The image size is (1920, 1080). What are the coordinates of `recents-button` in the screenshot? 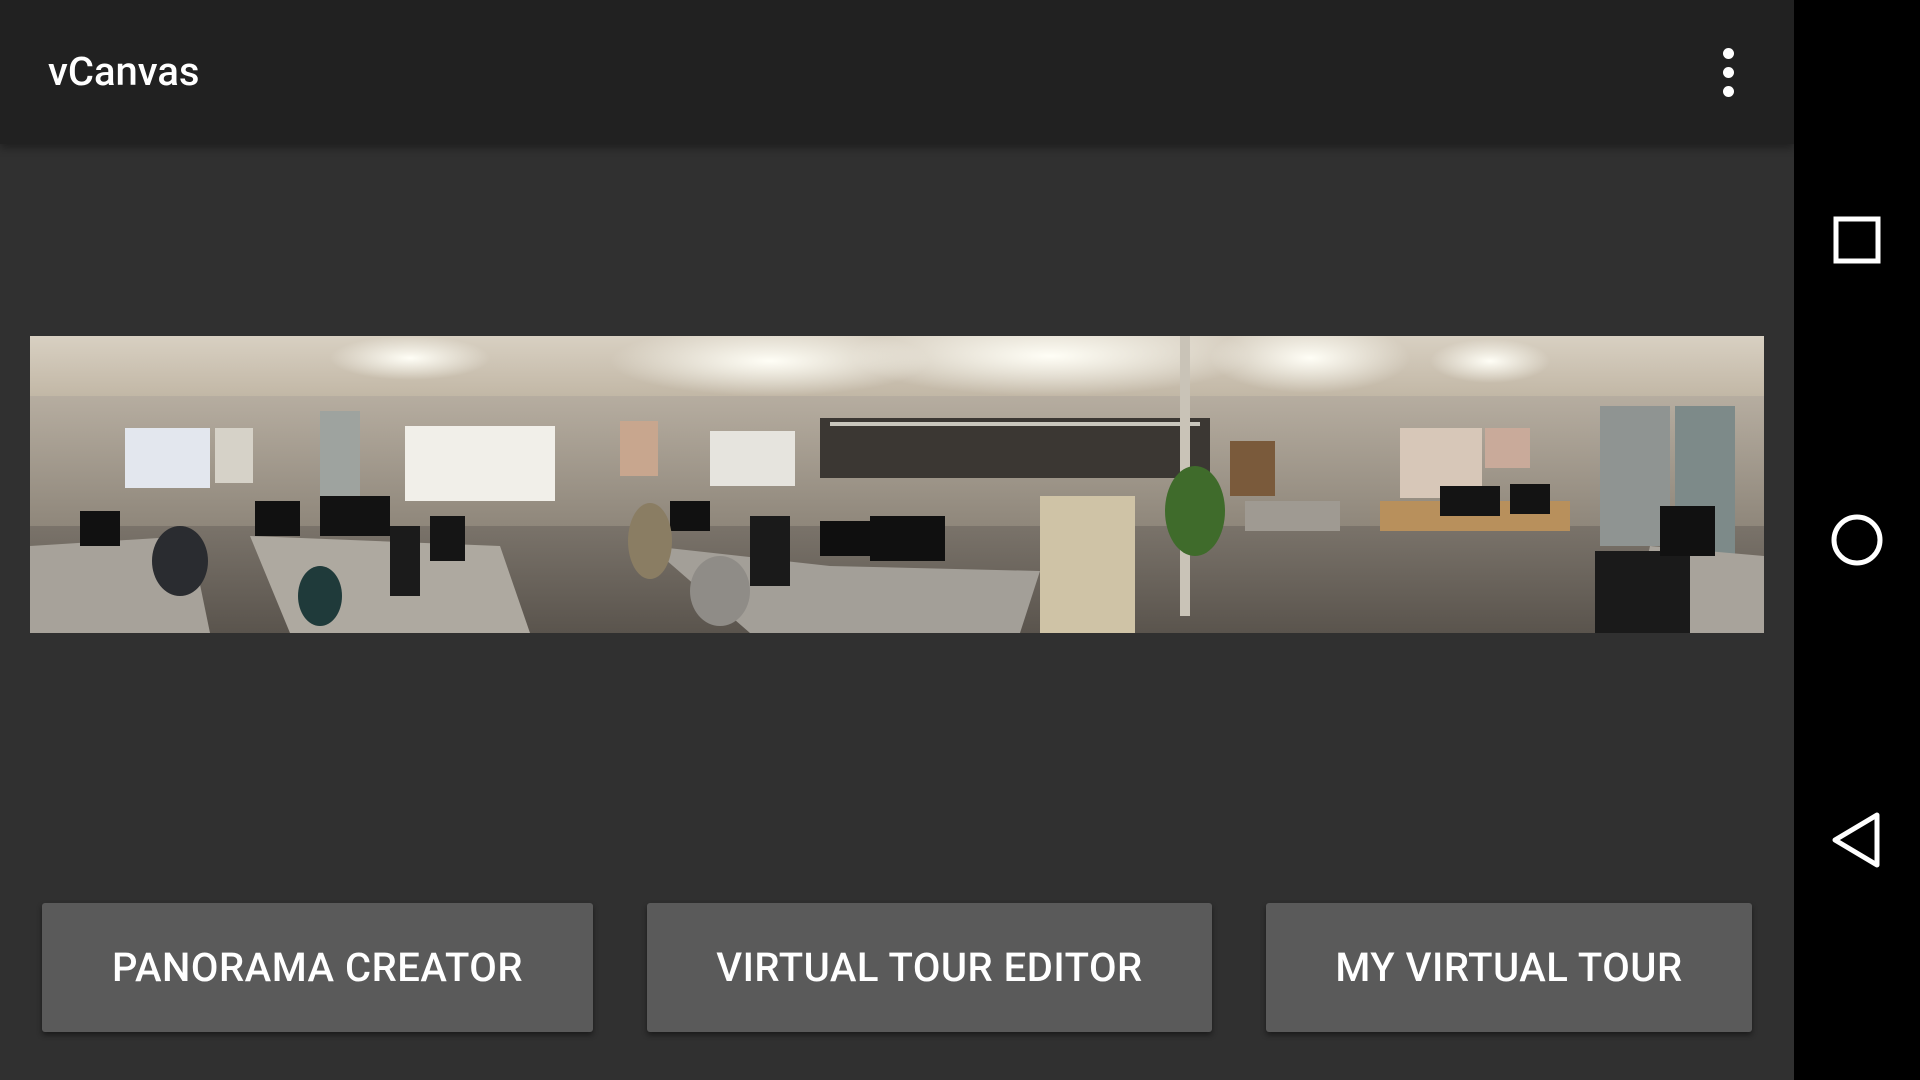 It's located at (1857, 240).